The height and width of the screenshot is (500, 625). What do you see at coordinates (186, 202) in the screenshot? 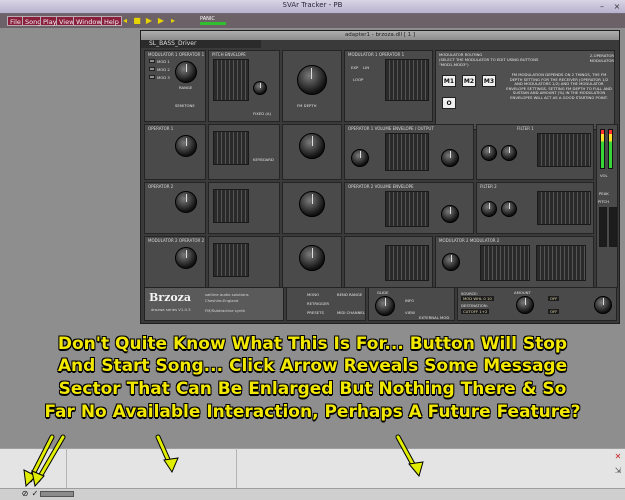
I see `op2-range-knob` at bounding box center [186, 202].